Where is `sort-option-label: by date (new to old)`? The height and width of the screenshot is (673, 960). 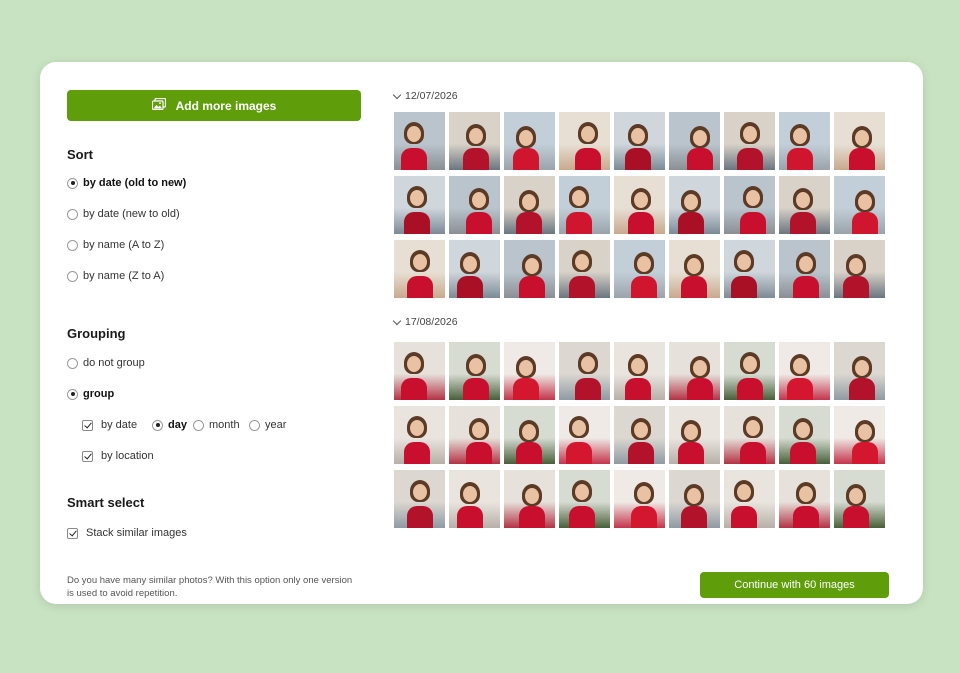 sort-option-label: by date (new to old) is located at coordinates (131, 214).